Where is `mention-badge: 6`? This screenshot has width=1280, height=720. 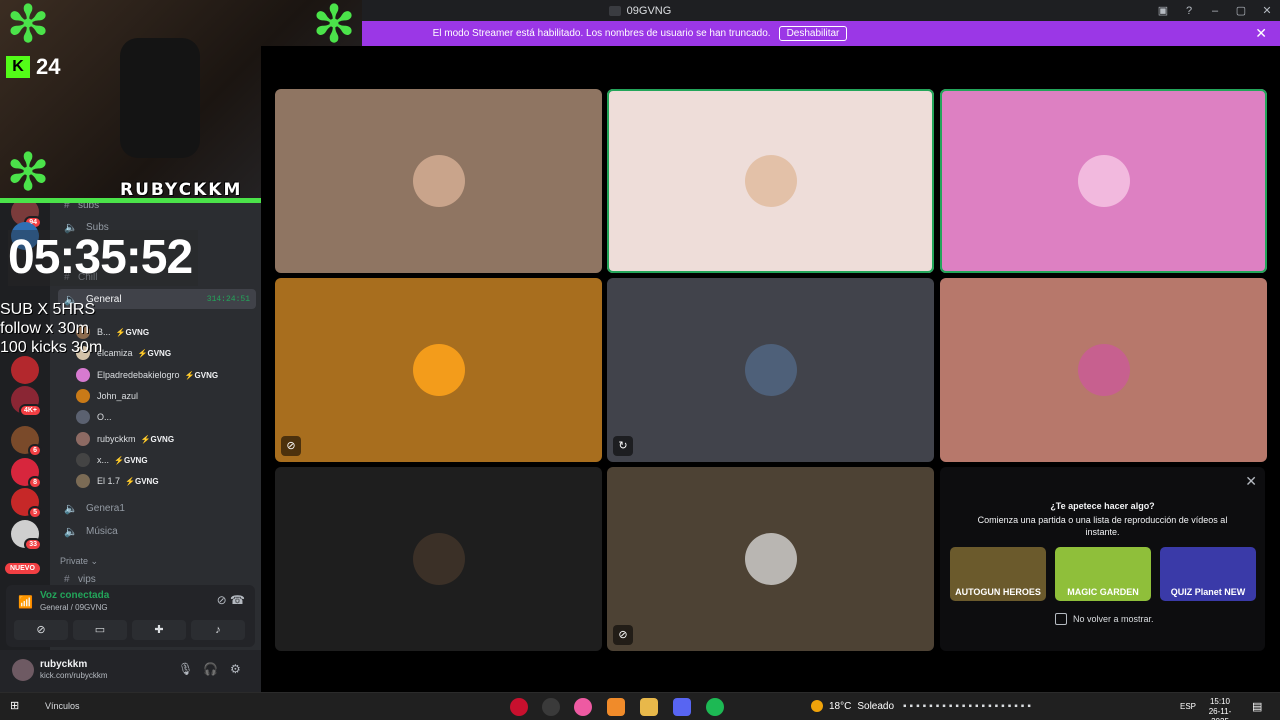
mention-badge: 6 is located at coordinates (35, 450).